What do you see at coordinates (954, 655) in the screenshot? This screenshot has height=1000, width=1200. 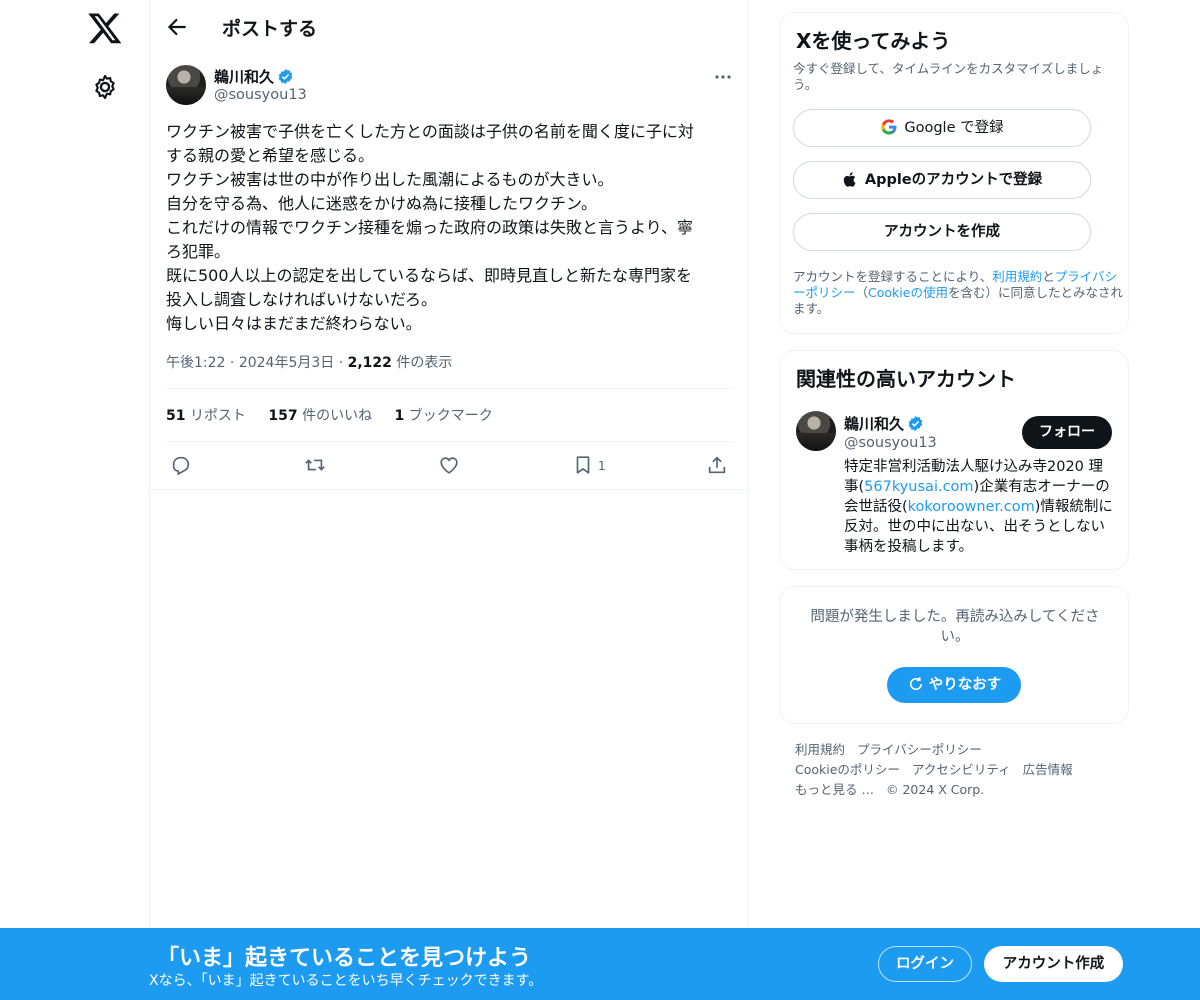 I see `error-card: 問題が発生しました。再読み込みしてください。 やりなおす` at bounding box center [954, 655].